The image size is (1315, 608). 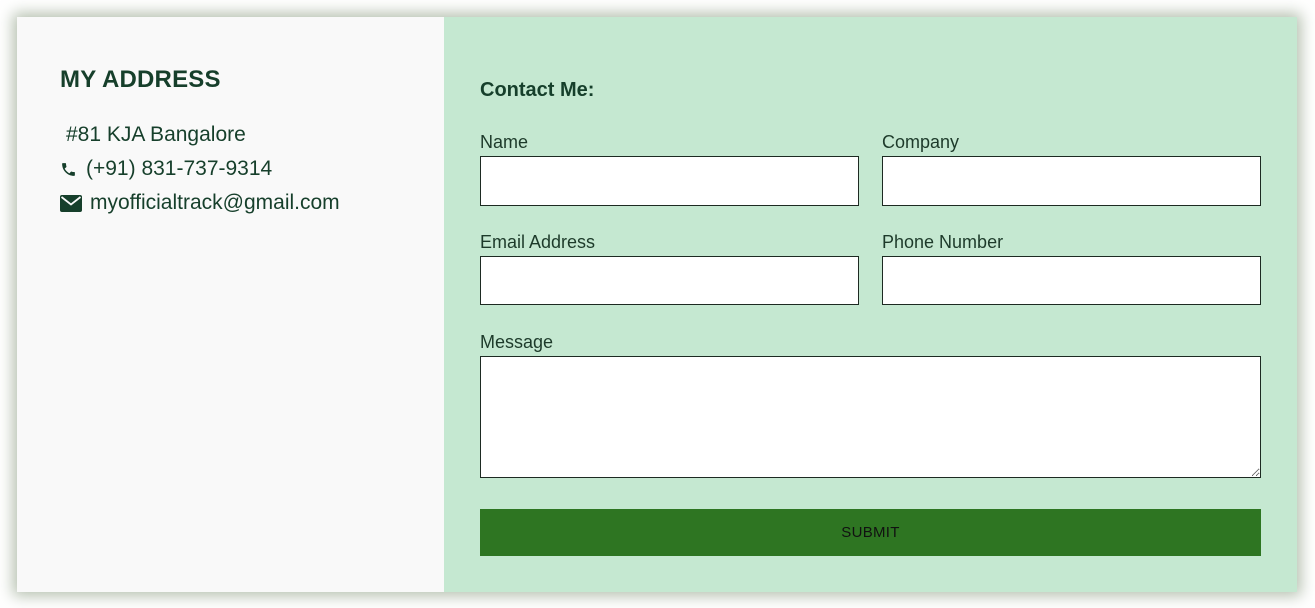 I want to click on email-field, so click(x=669, y=280).